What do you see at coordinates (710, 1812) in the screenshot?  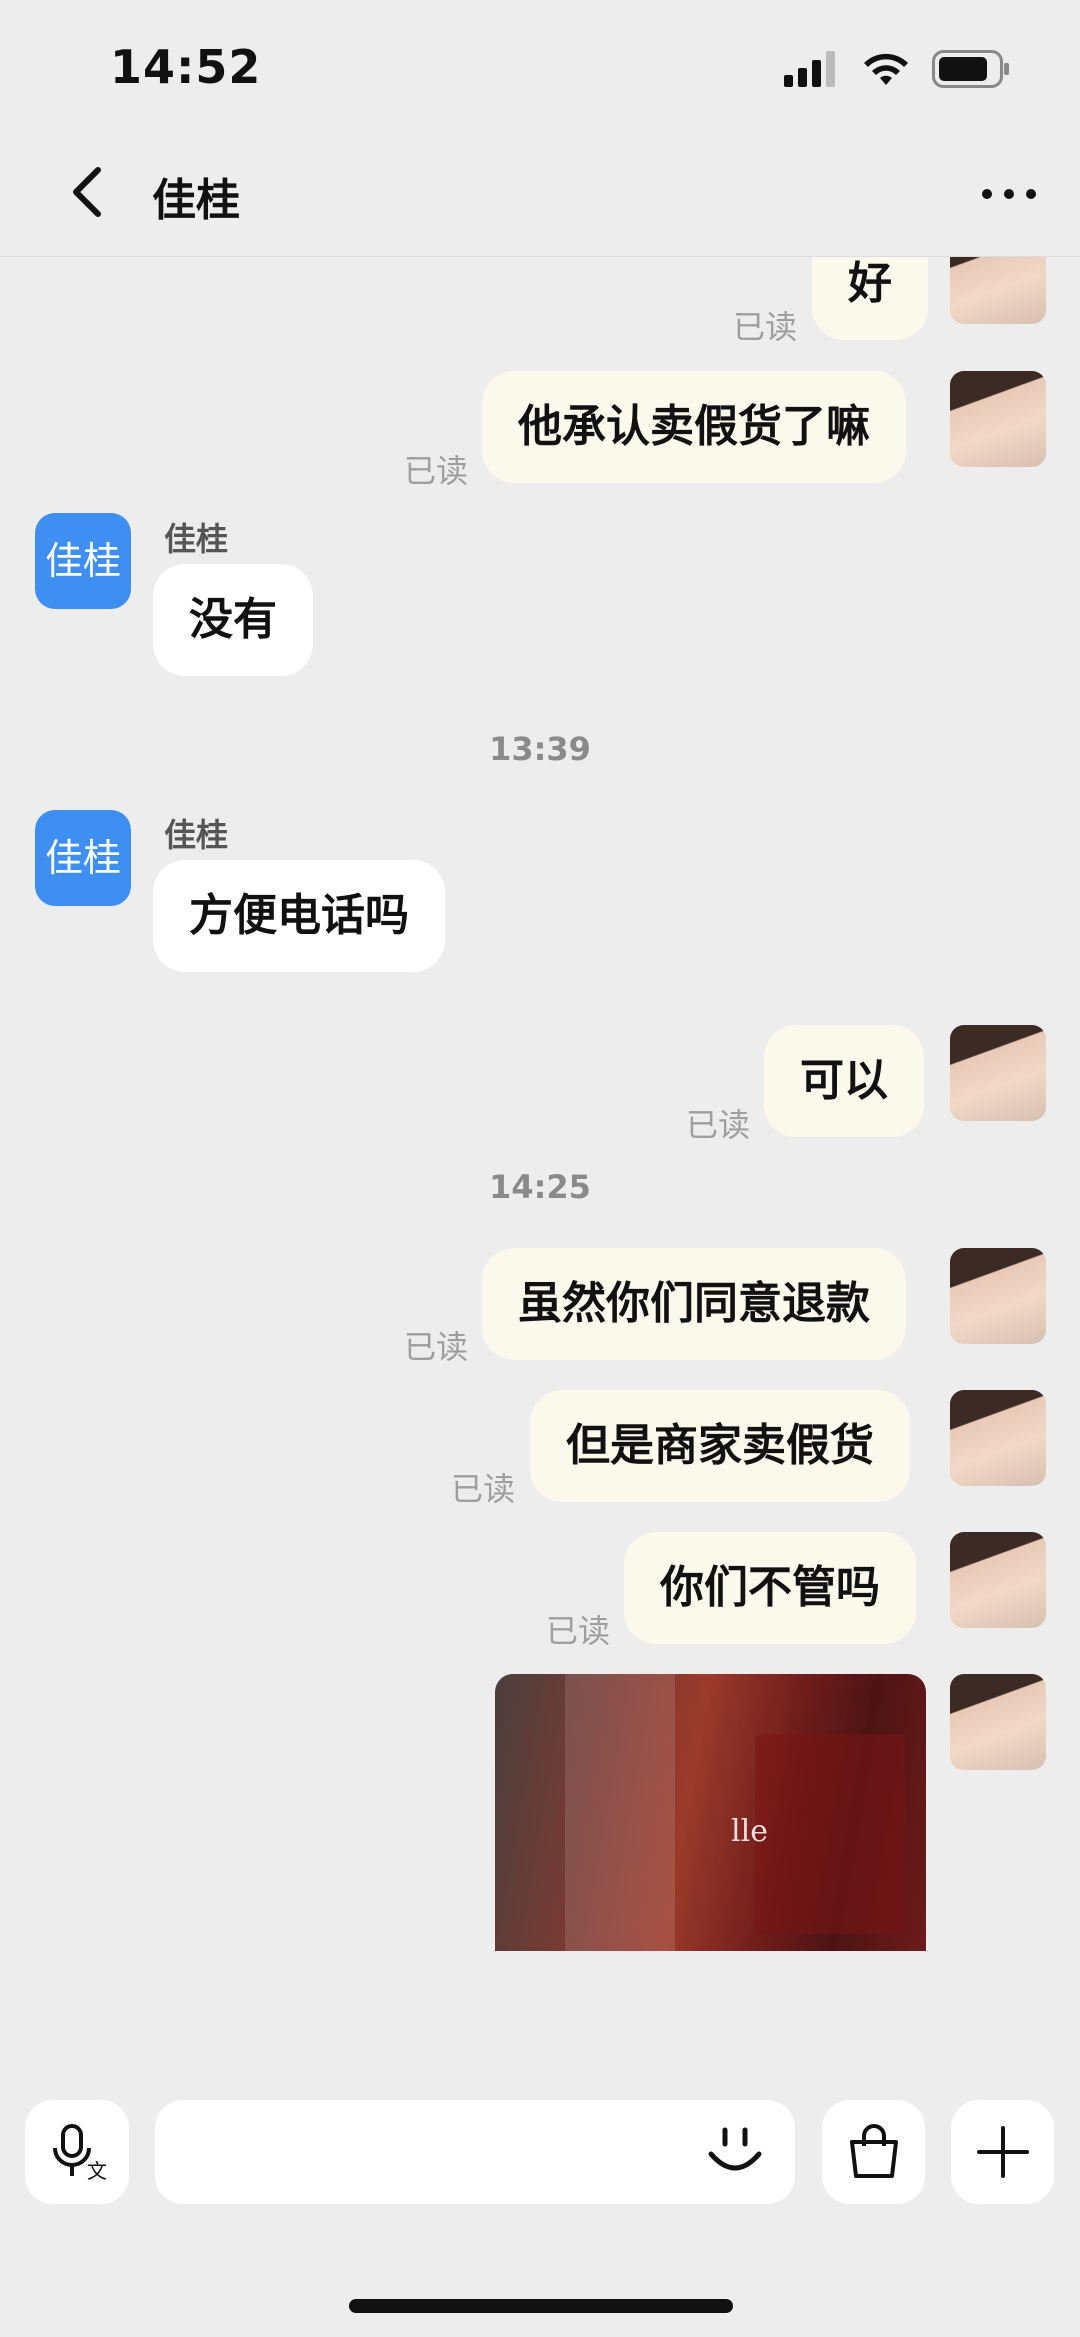 I see `message-image: lle` at bounding box center [710, 1812].